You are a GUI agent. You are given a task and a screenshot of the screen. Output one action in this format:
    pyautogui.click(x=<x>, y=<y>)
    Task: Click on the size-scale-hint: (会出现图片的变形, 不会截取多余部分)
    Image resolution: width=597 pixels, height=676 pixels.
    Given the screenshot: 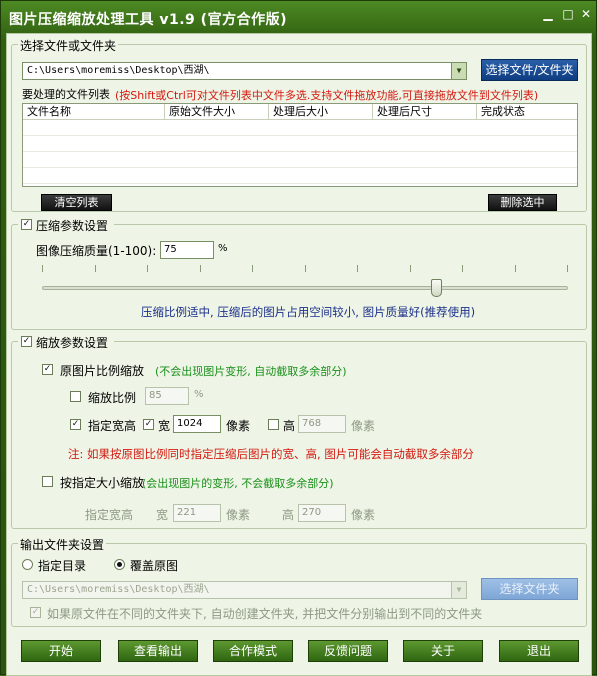 What is the action you would take?
    pyautogui.click(x=238, y=483)
    